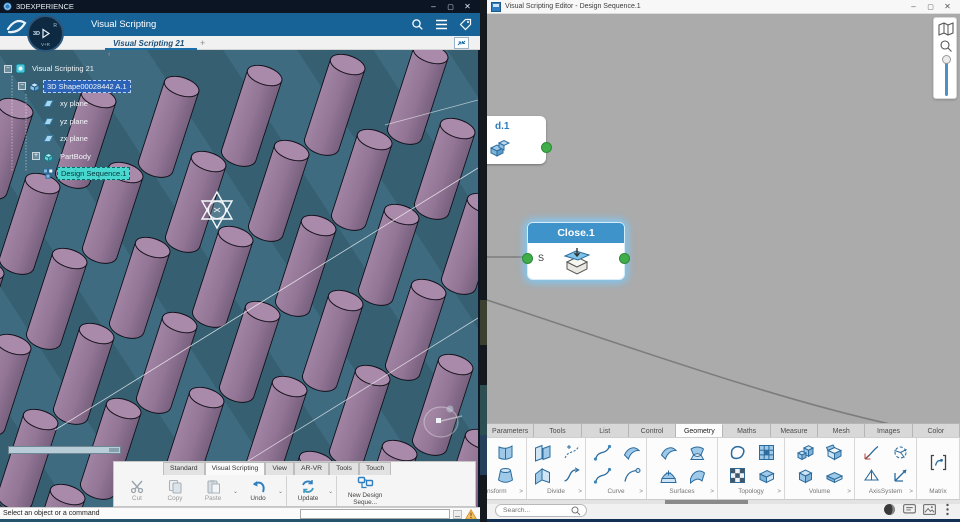  I want to click on comment-icon, so click(909, 509).